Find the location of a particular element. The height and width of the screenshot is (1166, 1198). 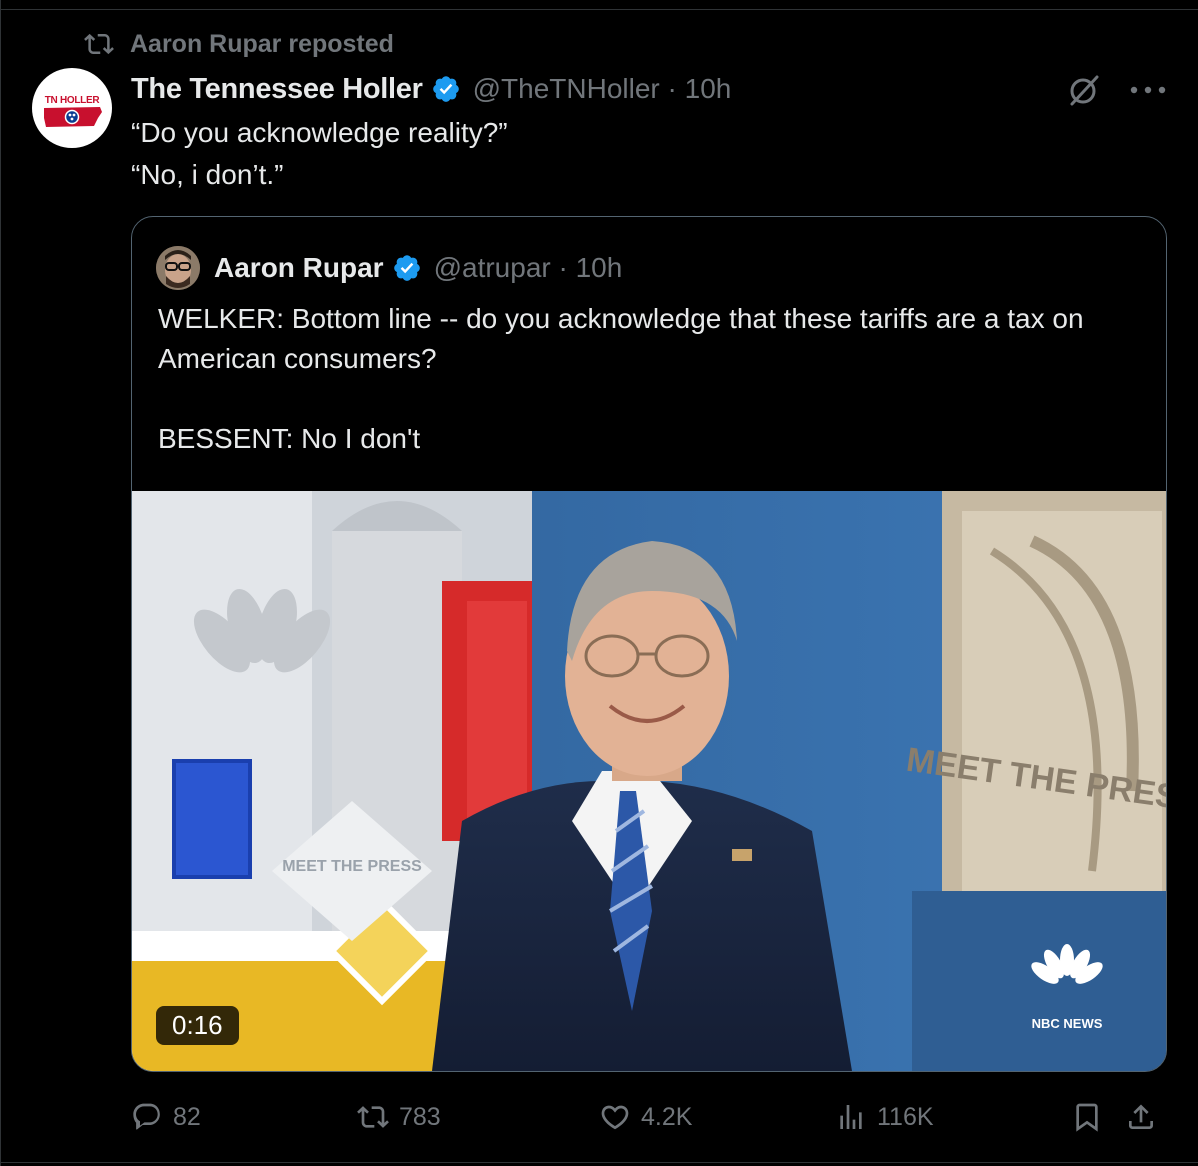

verified-badge-icon is located at coordinates (446, 89).